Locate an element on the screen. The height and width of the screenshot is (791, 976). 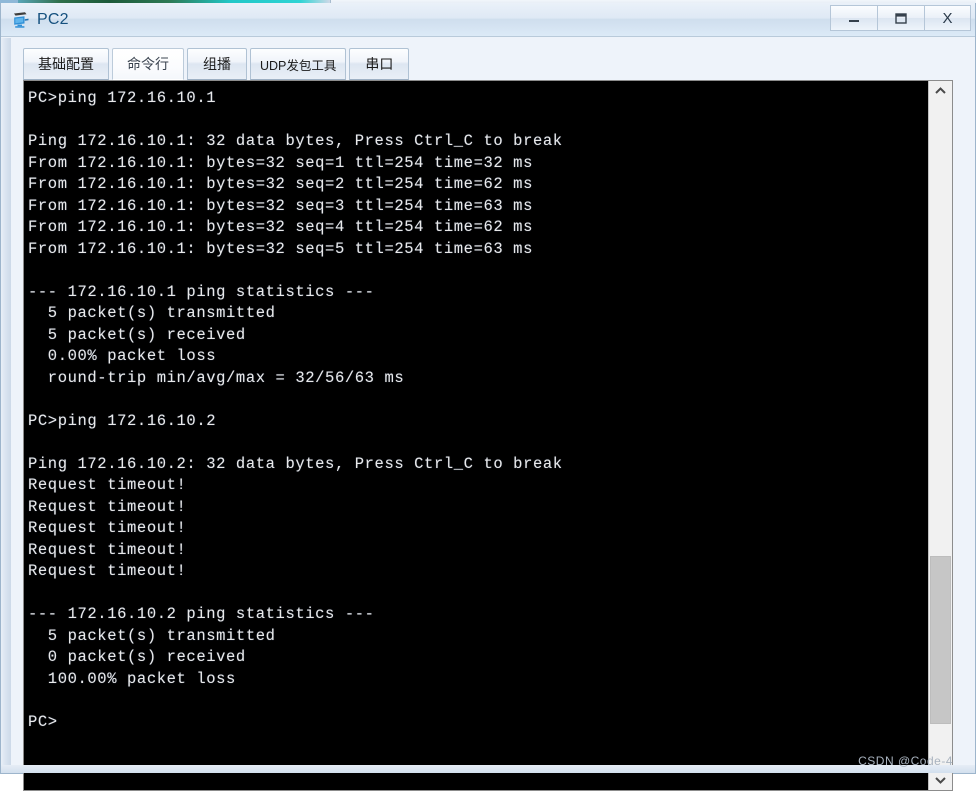
window-titlebar: PC2 X is located at coordinates (488, 20).